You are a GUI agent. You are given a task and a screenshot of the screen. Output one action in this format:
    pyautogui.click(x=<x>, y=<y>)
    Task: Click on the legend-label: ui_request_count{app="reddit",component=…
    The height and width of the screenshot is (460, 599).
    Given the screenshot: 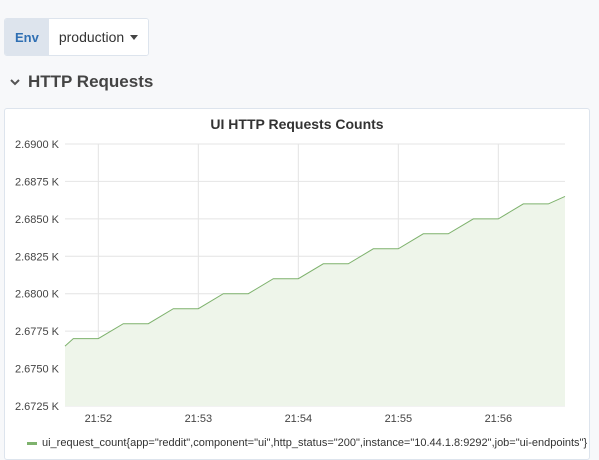 What is the action you would take?
    pyautogui.click(x=315, y=443)
    